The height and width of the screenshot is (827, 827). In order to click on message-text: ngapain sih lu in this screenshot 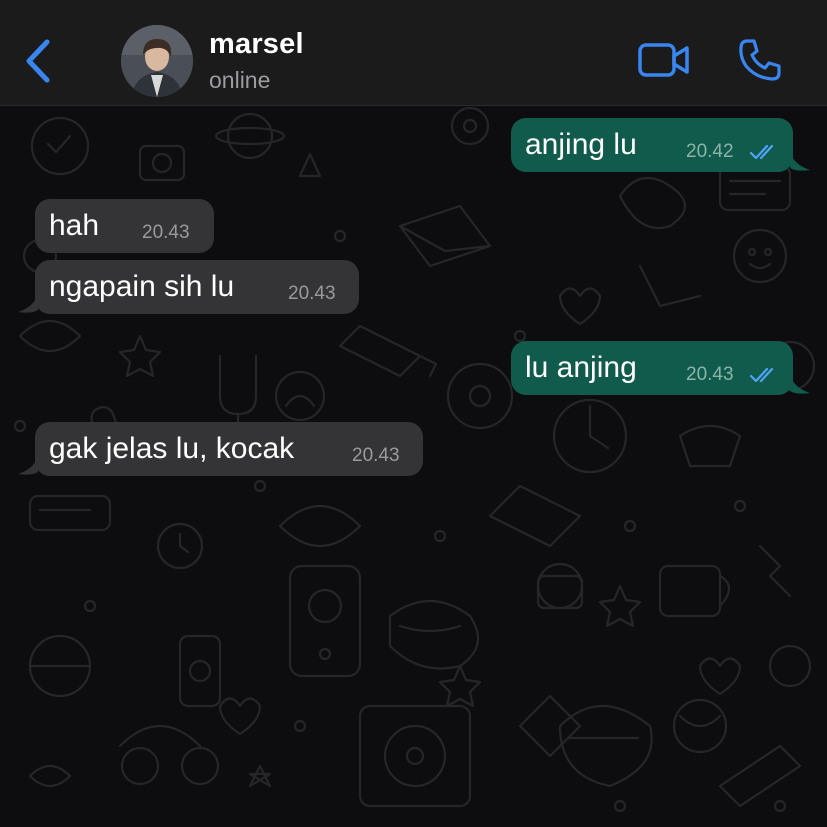, I will do `click(142, 286)`.